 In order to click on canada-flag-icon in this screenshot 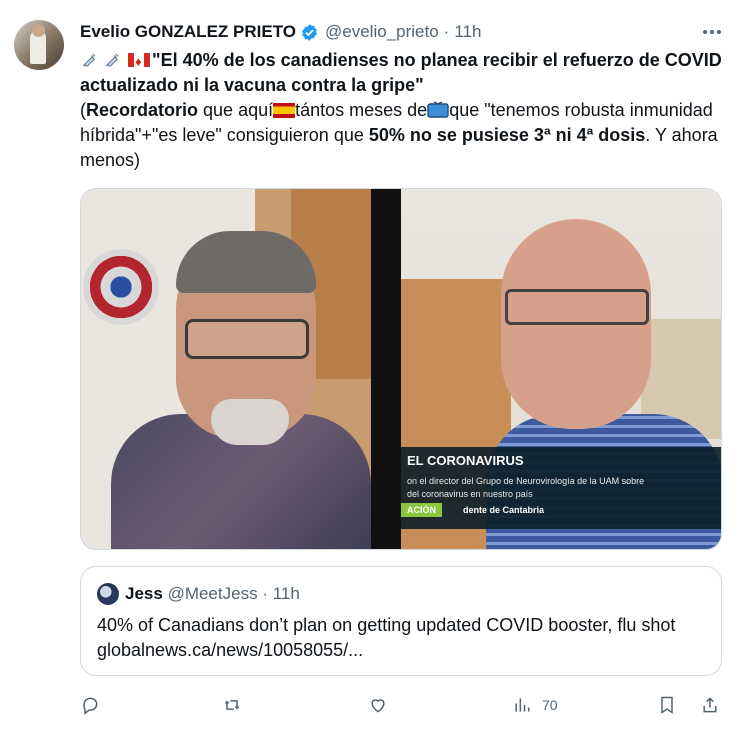, I will do `click(139, 61)`.